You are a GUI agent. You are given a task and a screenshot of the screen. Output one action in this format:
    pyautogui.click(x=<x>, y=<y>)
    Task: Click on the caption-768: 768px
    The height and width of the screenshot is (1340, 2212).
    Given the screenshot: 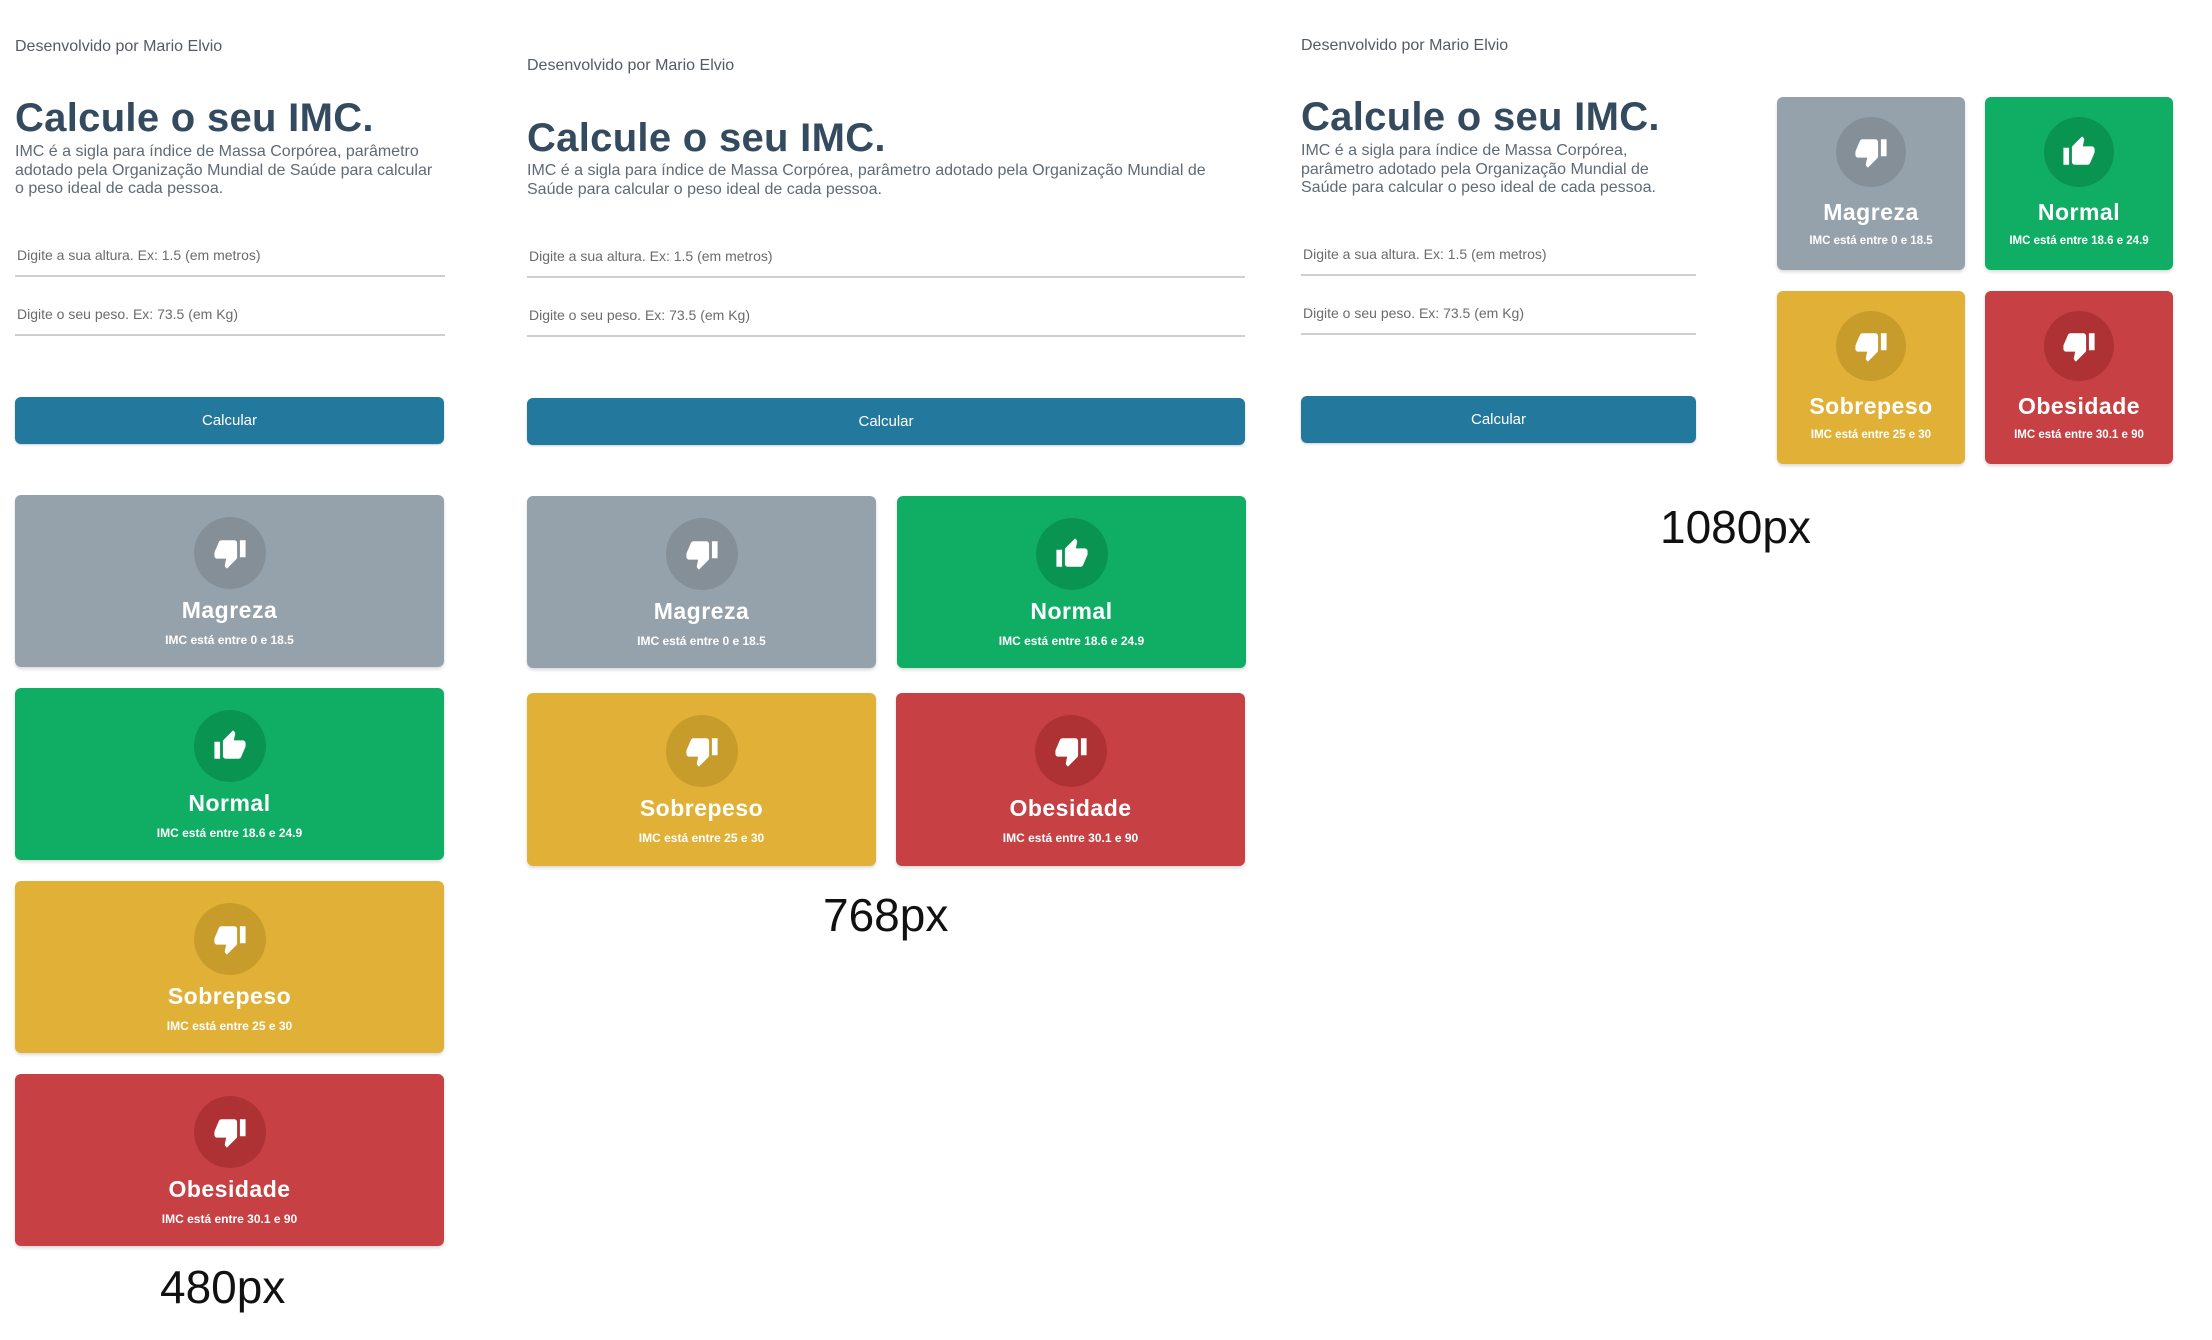 What is the action you would take?
    pyautogui.click(x=886, y=915)
    